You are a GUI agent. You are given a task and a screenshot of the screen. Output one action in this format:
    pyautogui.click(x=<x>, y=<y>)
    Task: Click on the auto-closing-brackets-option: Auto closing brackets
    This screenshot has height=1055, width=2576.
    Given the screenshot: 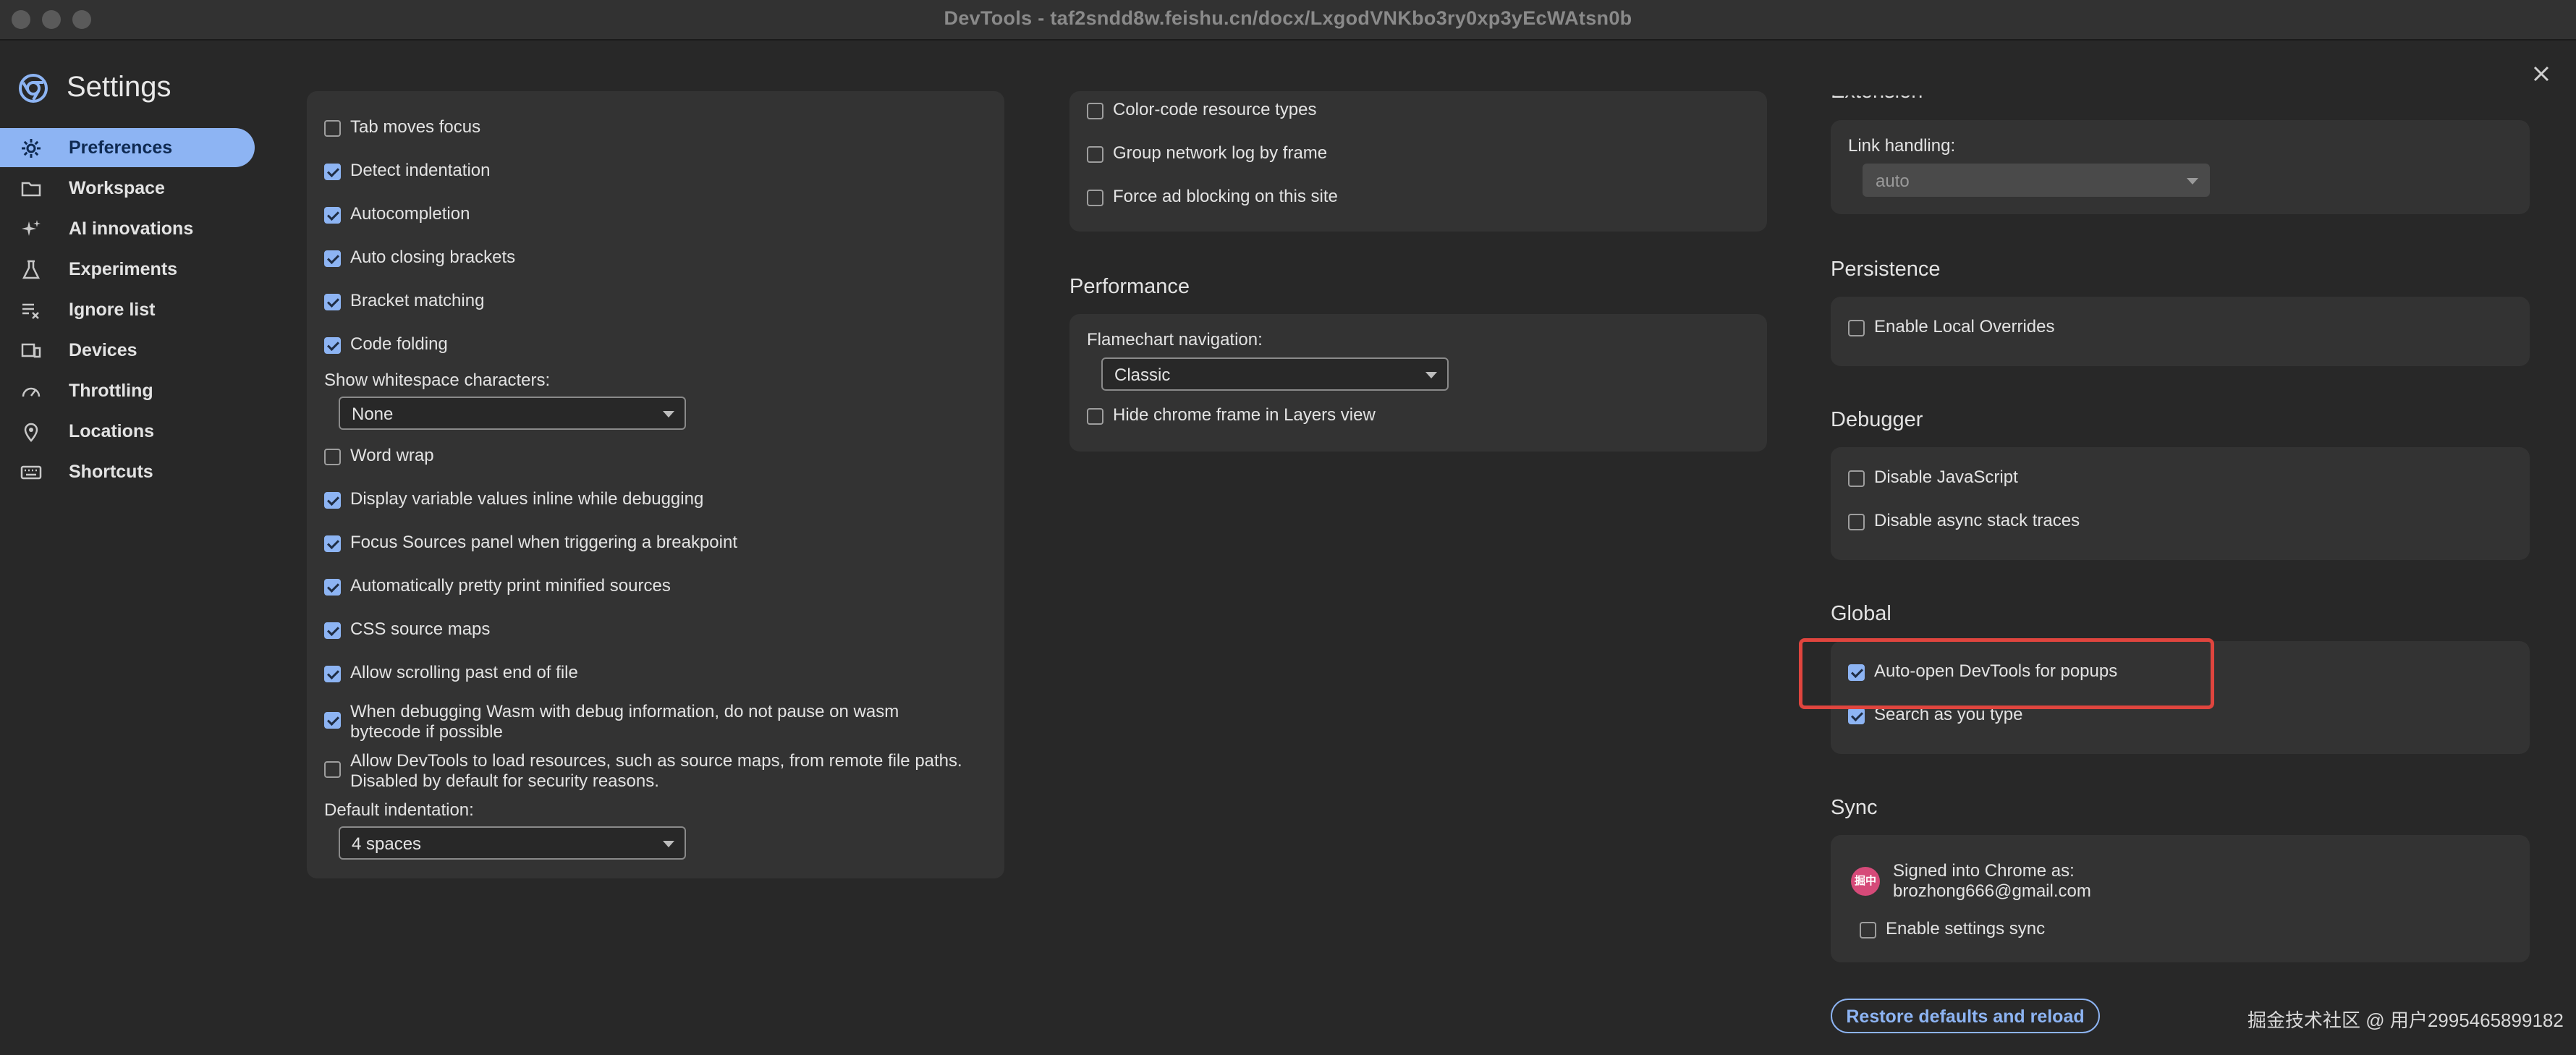 What is the action you would take?
    pyautogui.click(x=649, y=260)
    